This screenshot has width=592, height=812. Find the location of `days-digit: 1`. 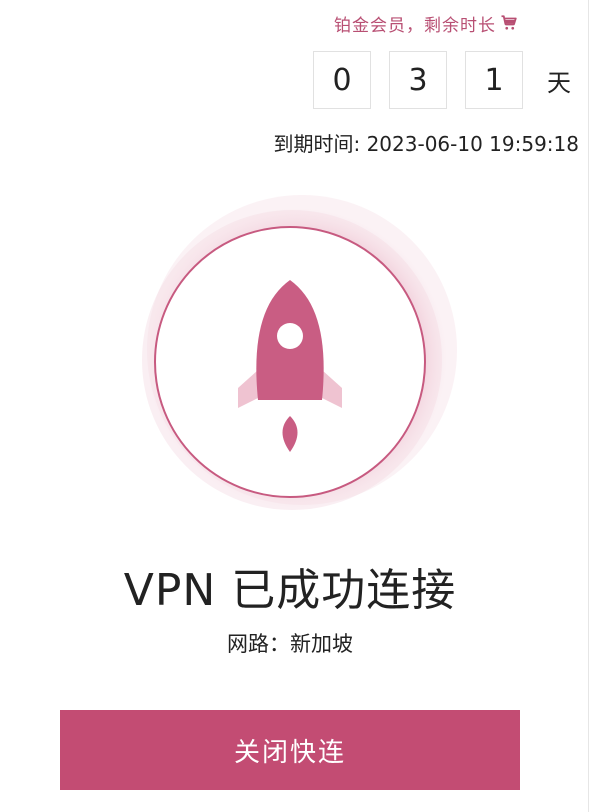

days-digit: 1 is located at coordinates (494, 80).